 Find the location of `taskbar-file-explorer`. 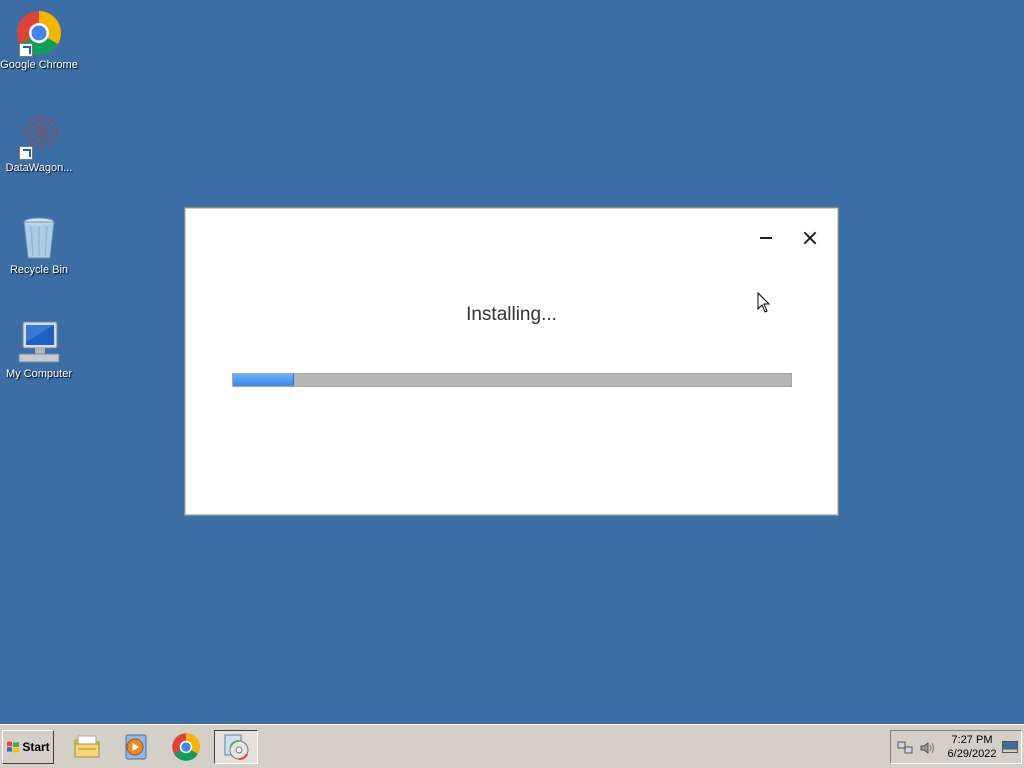

taskbar-file-explorer is located at coordinates (87, 747).